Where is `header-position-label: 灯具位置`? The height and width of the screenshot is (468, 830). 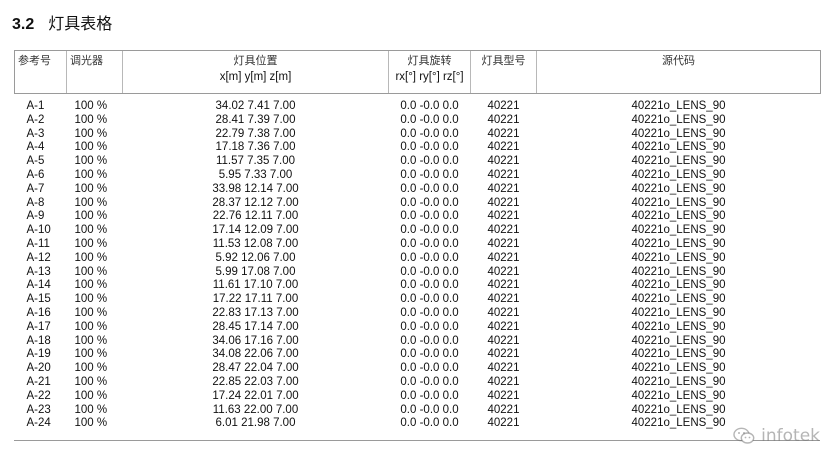
header-position-label: 灯具位置 is located at coordinates (255, 60).